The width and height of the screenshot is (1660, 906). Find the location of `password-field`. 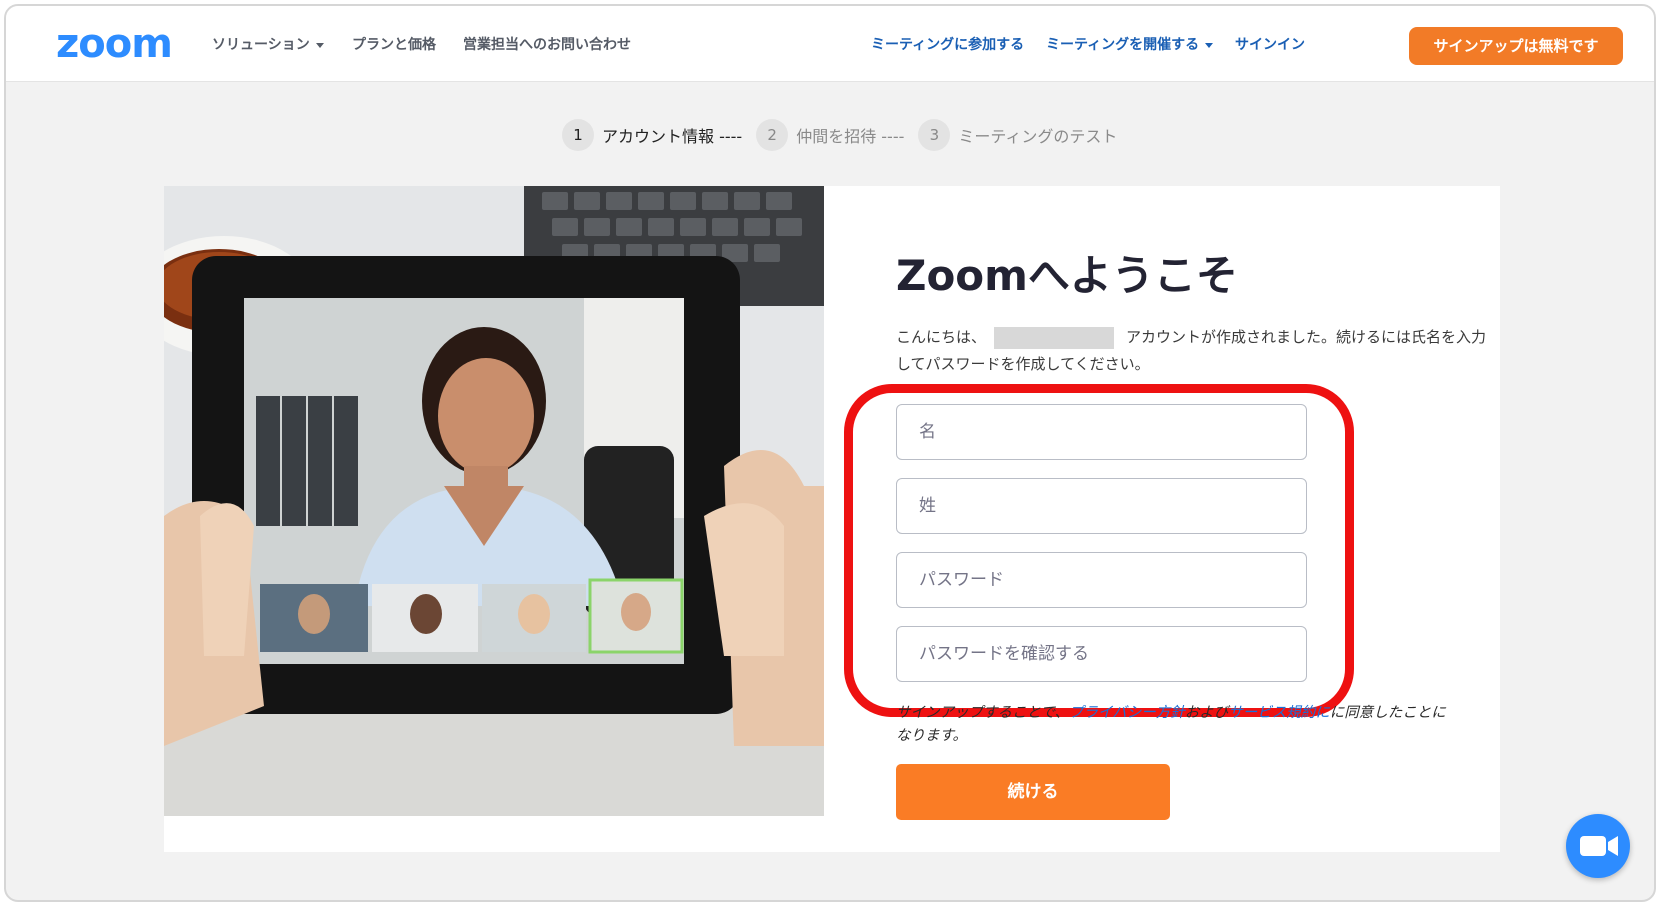

password-field is located at coordinates (1101, 580).